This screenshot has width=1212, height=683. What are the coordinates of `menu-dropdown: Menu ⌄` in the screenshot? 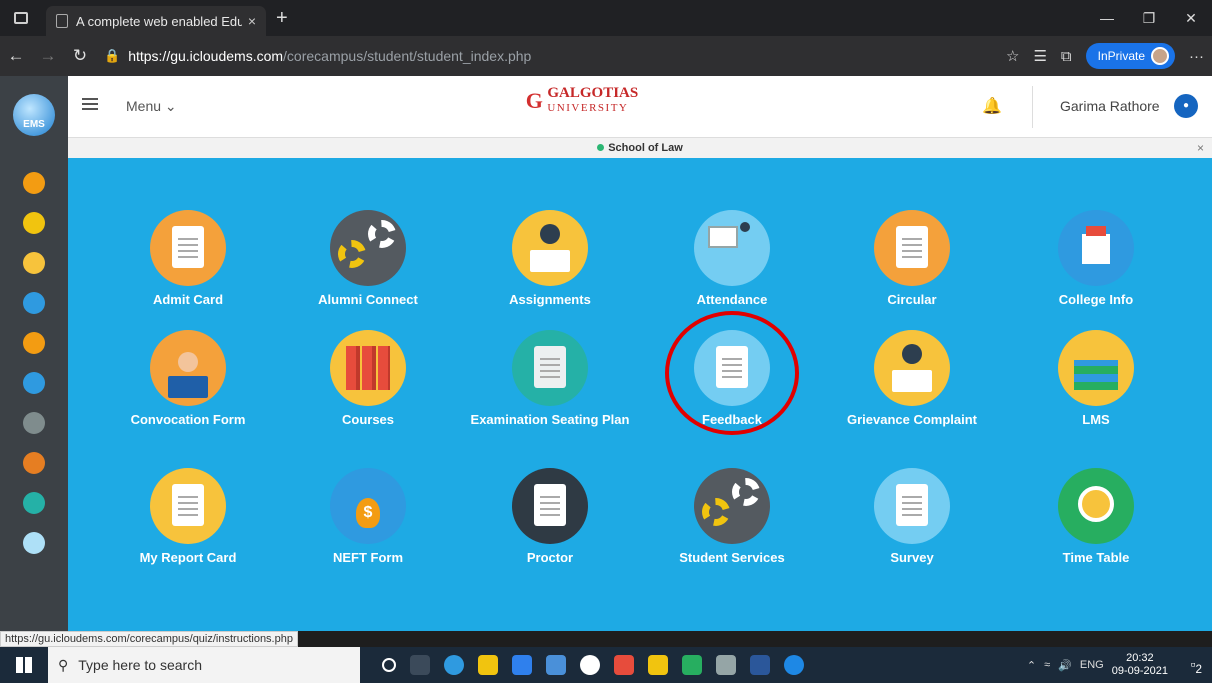 It's located at (151, 106).